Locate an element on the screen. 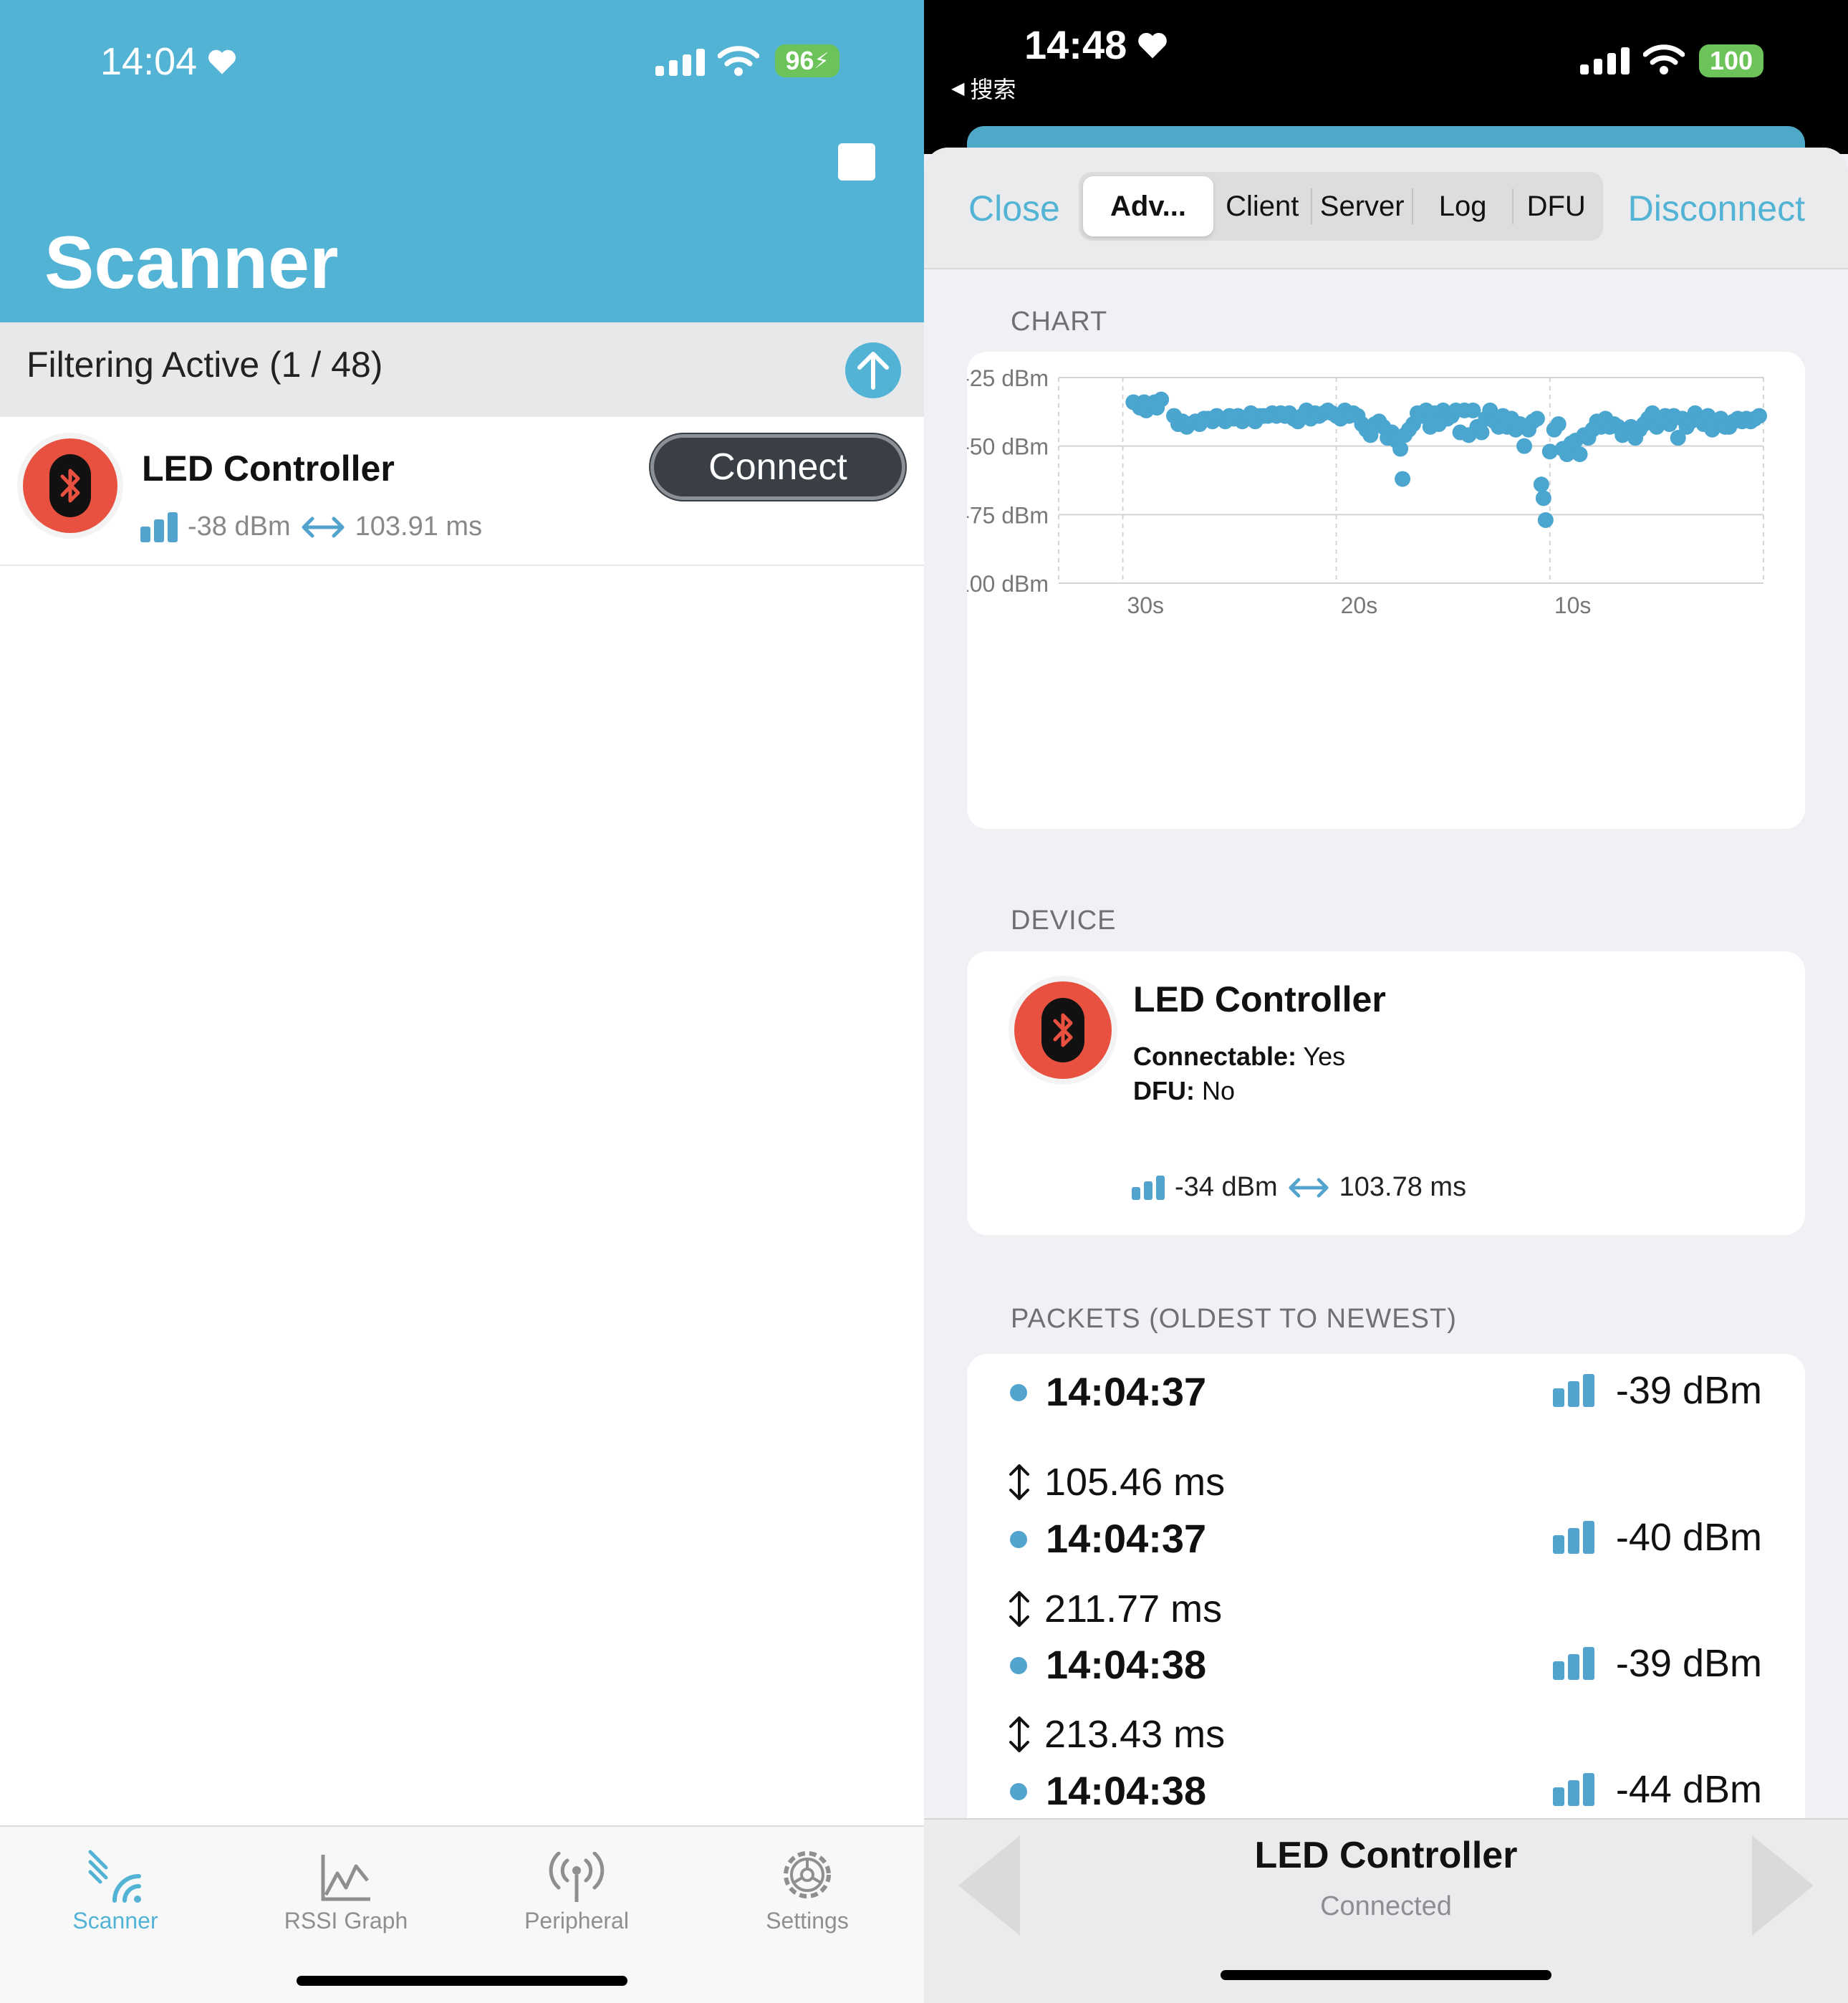 The height and width of the screenshot is (2003, 1848). tab-peripheral: Peripheral is located at coordinates (576, 1880).